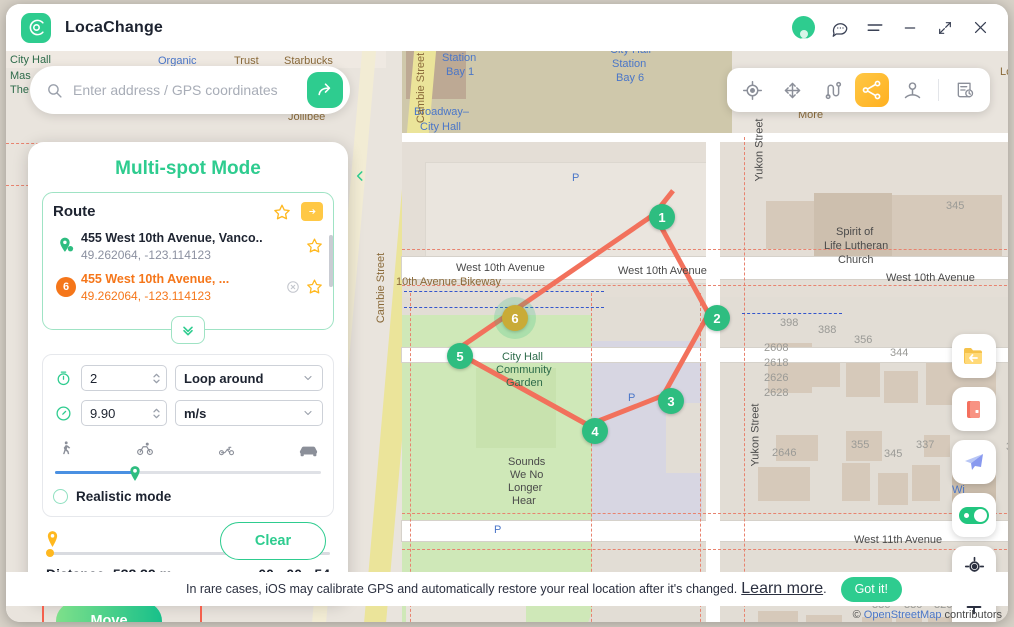  I want to click on route-index-badge: 6, so click(66, 286).